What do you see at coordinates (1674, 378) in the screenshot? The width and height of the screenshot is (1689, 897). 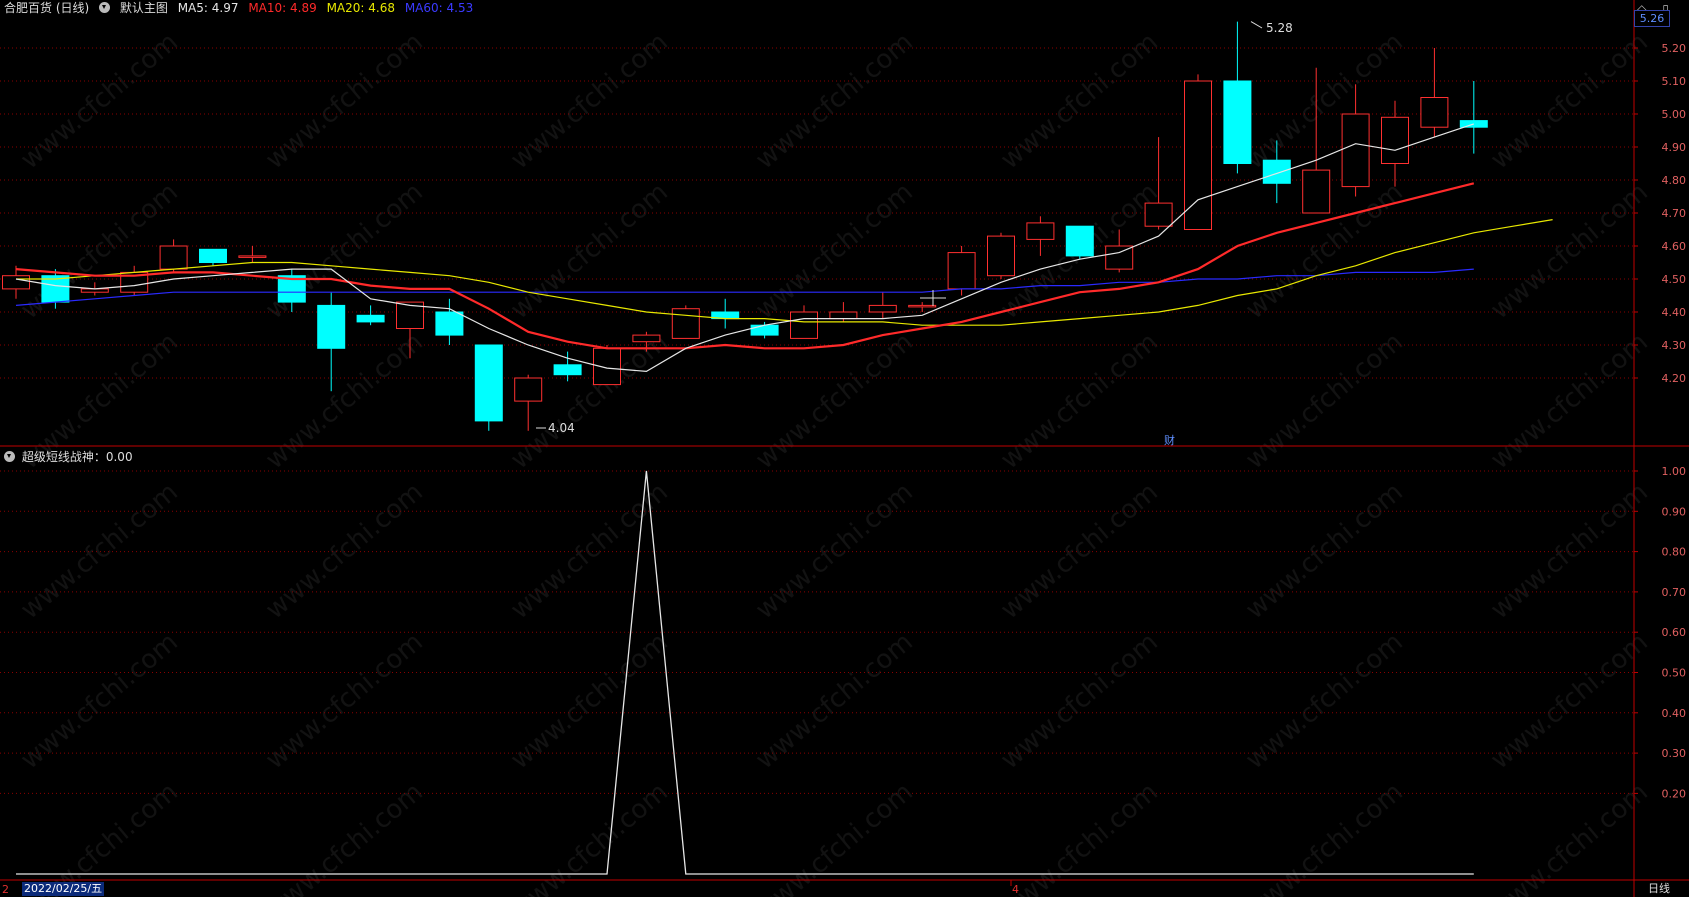 I see `y-tick-label: 4.20` at bounding box center [1674, 378].